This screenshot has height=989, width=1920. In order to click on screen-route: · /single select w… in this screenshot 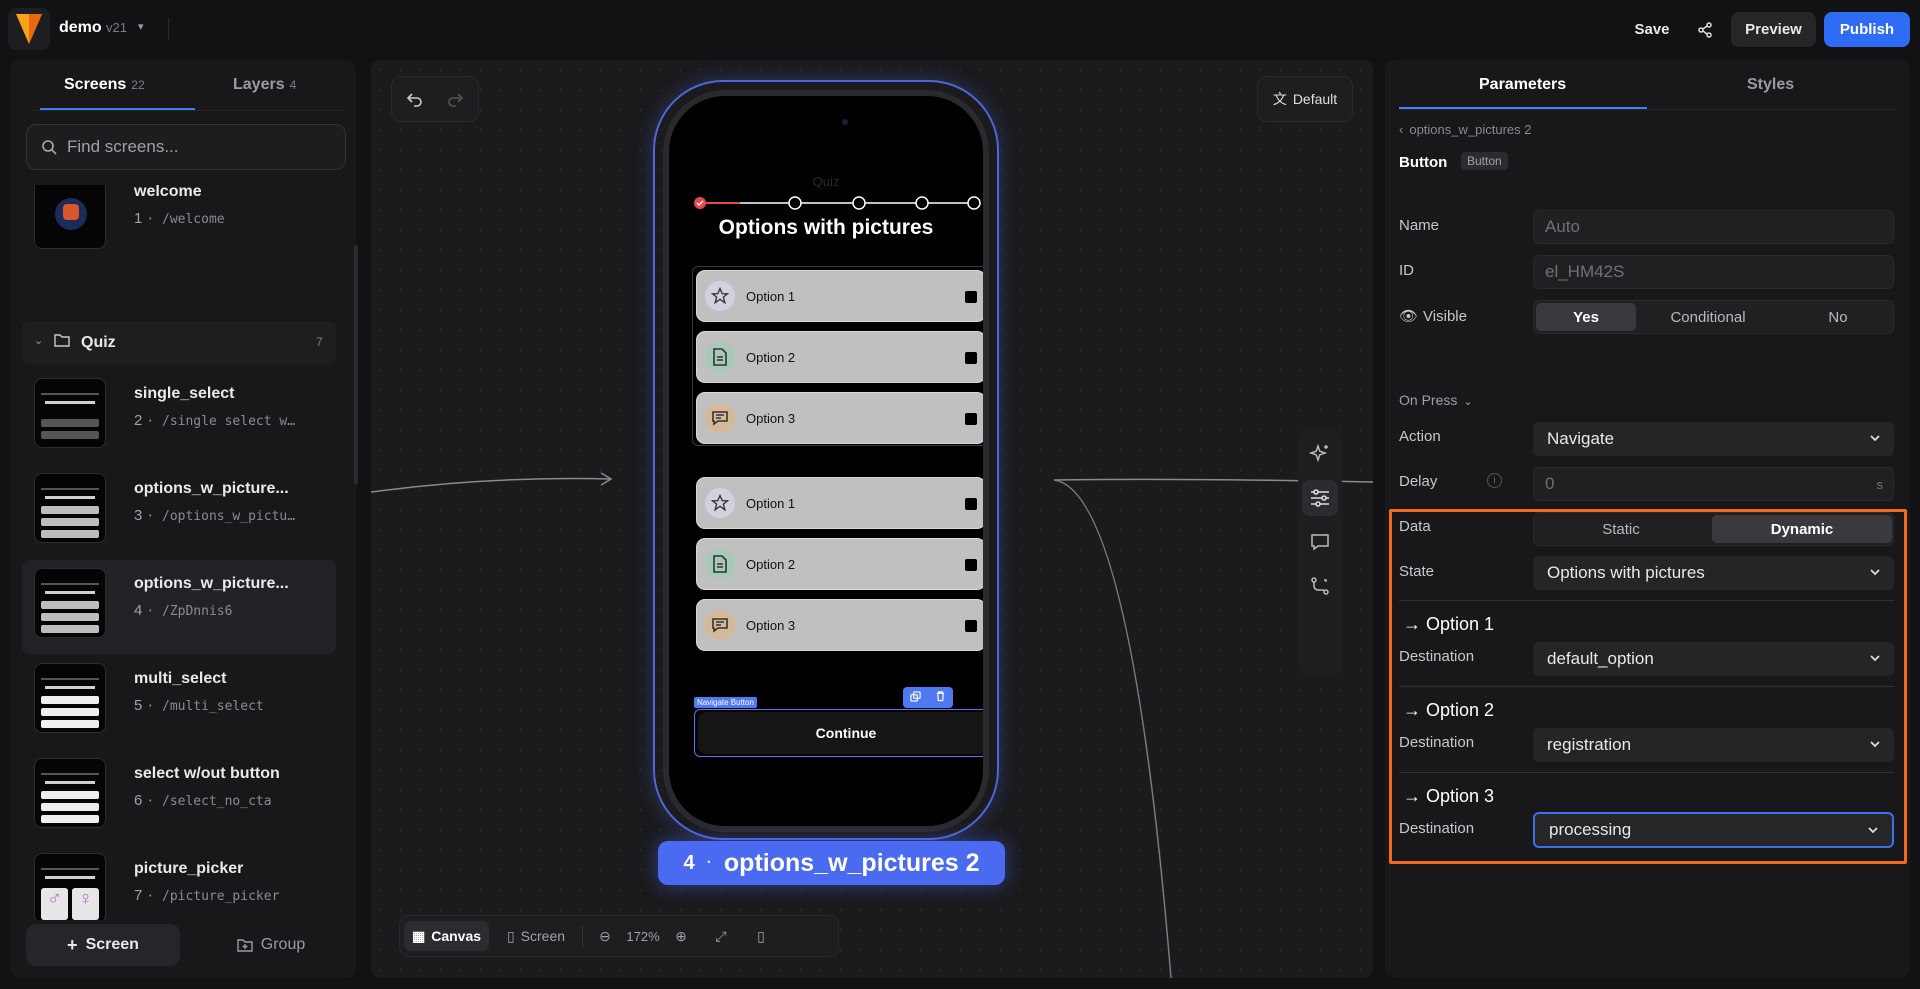, I will do `click(221, 421)`.